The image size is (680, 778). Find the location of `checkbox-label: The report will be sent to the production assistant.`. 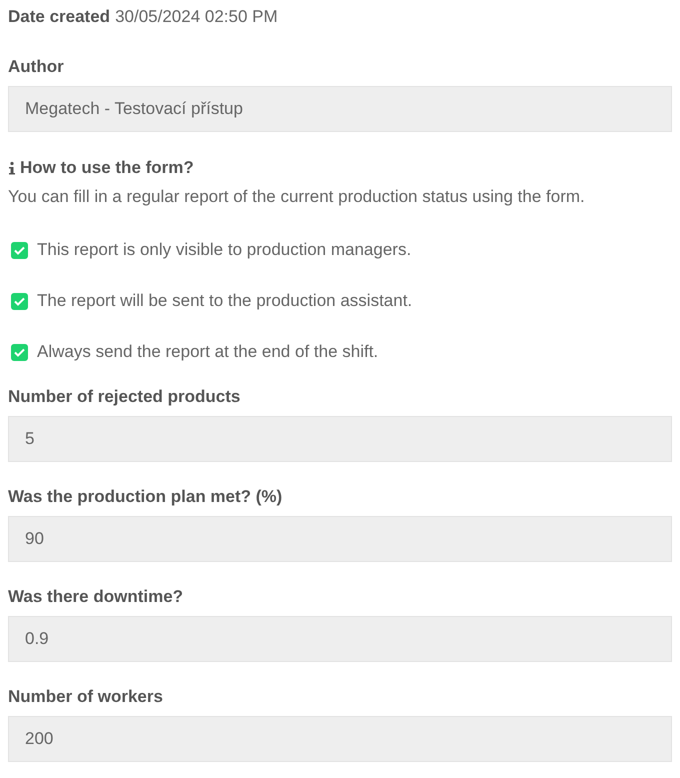

checkbox-label: The report will be sent to the production assistant. is located at coordinates (224, 301).